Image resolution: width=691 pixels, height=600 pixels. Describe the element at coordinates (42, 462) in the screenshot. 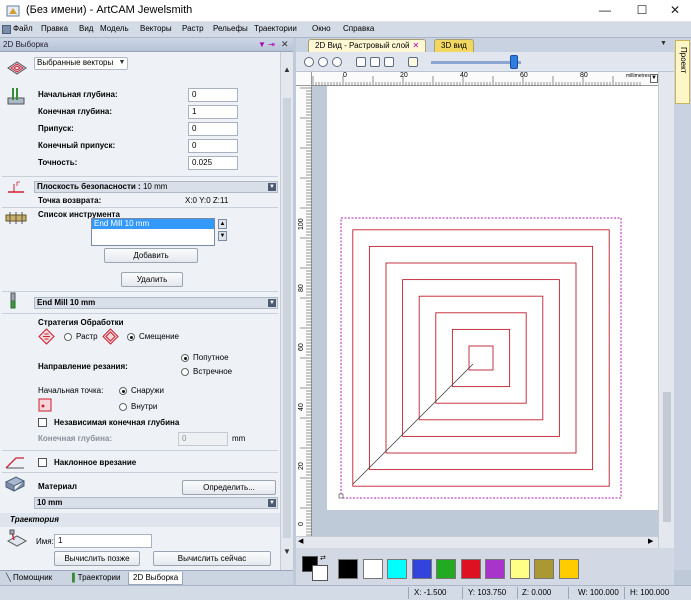

I see `ramp-checkbox` at that location.